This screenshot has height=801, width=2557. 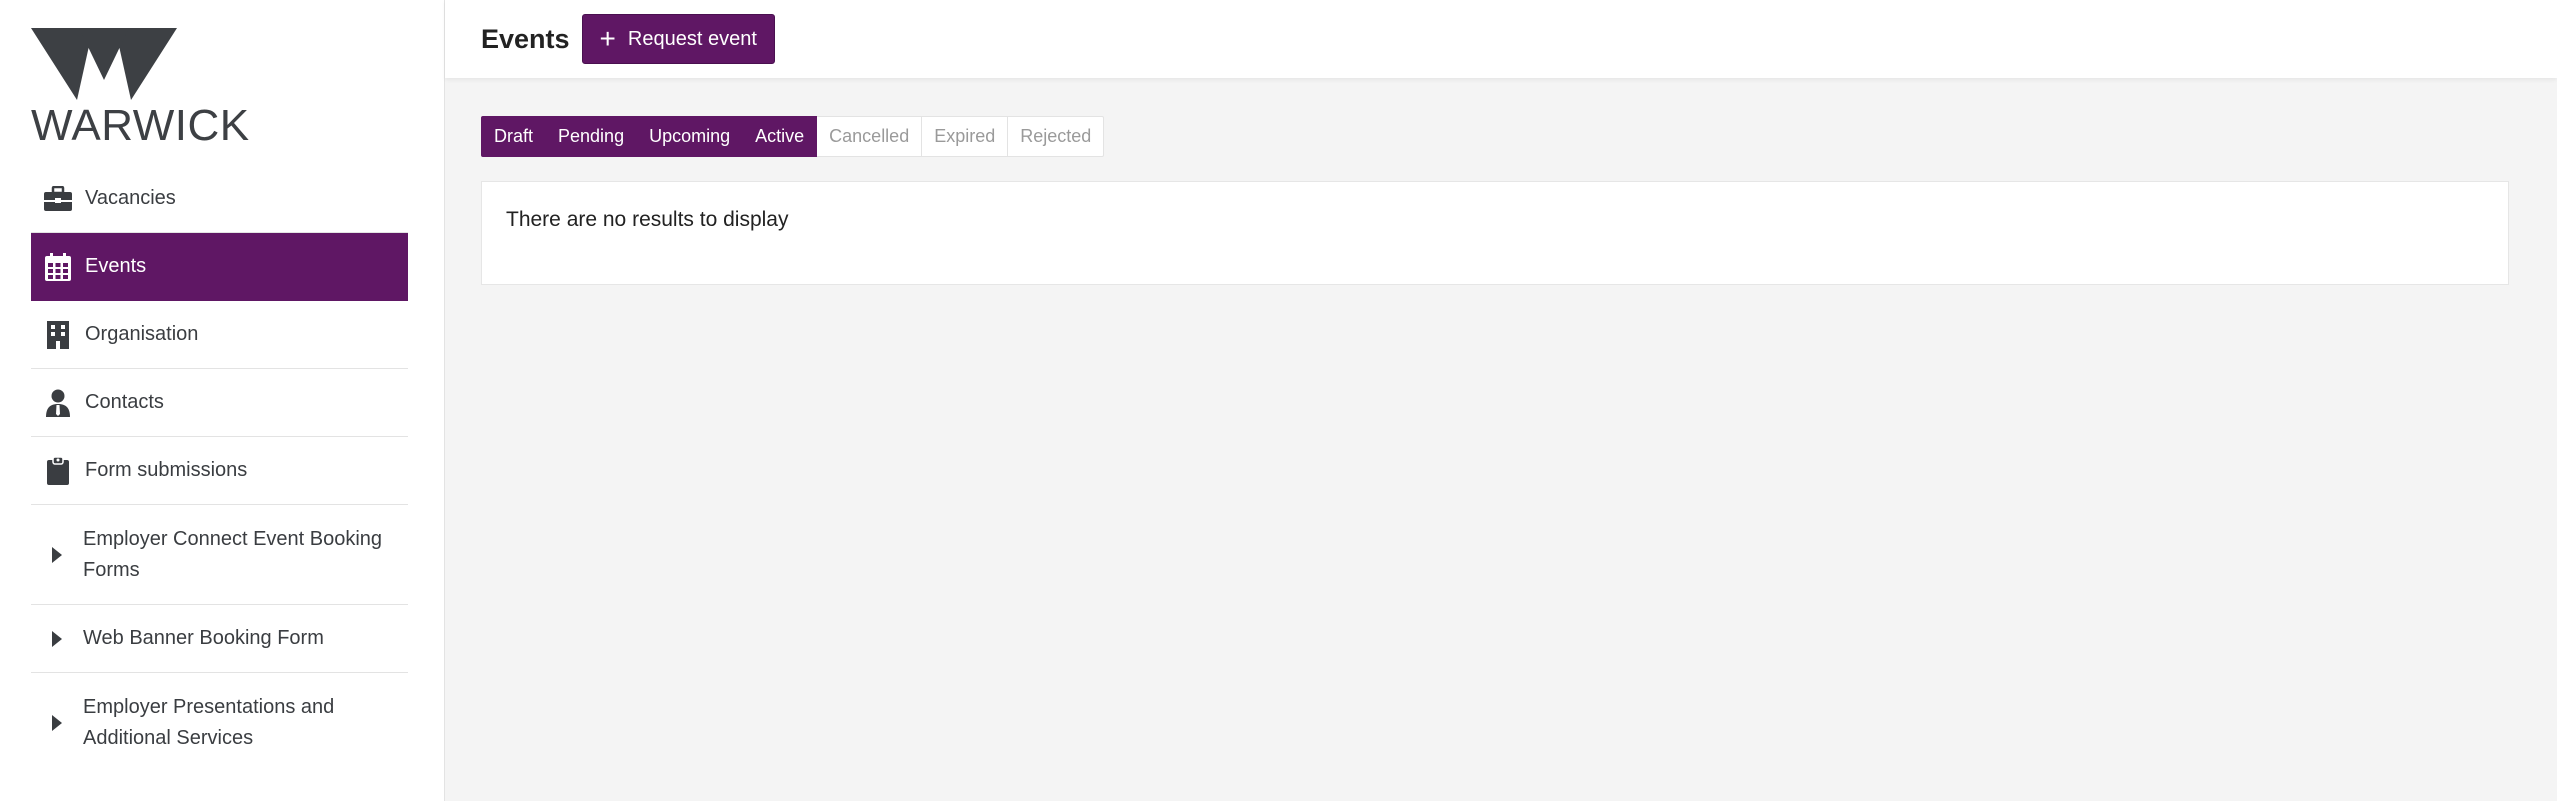 What do you see at coordinates (965, 136) in the screenshot?
I see `tab-expired: Expired` at bounding box center [965, 136].